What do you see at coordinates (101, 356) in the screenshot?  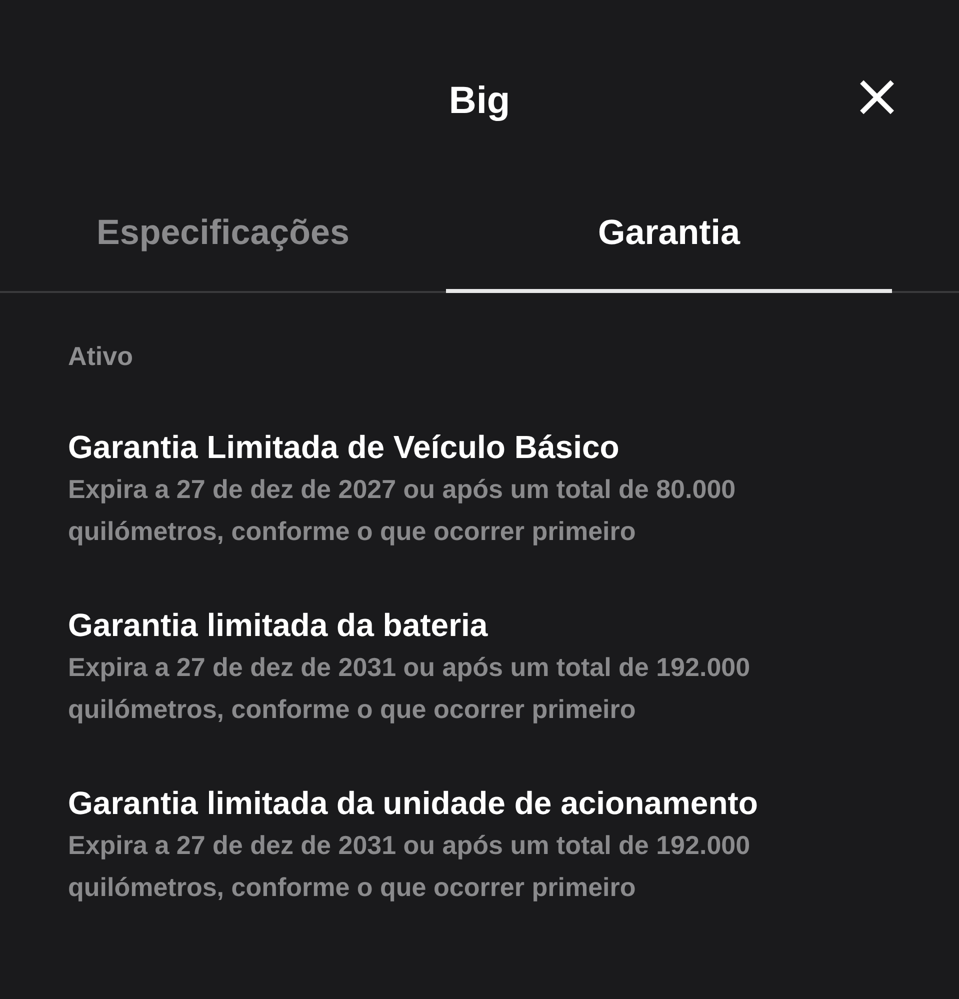 I see `section-heading: Ativo` at bounding box center [101, 356].